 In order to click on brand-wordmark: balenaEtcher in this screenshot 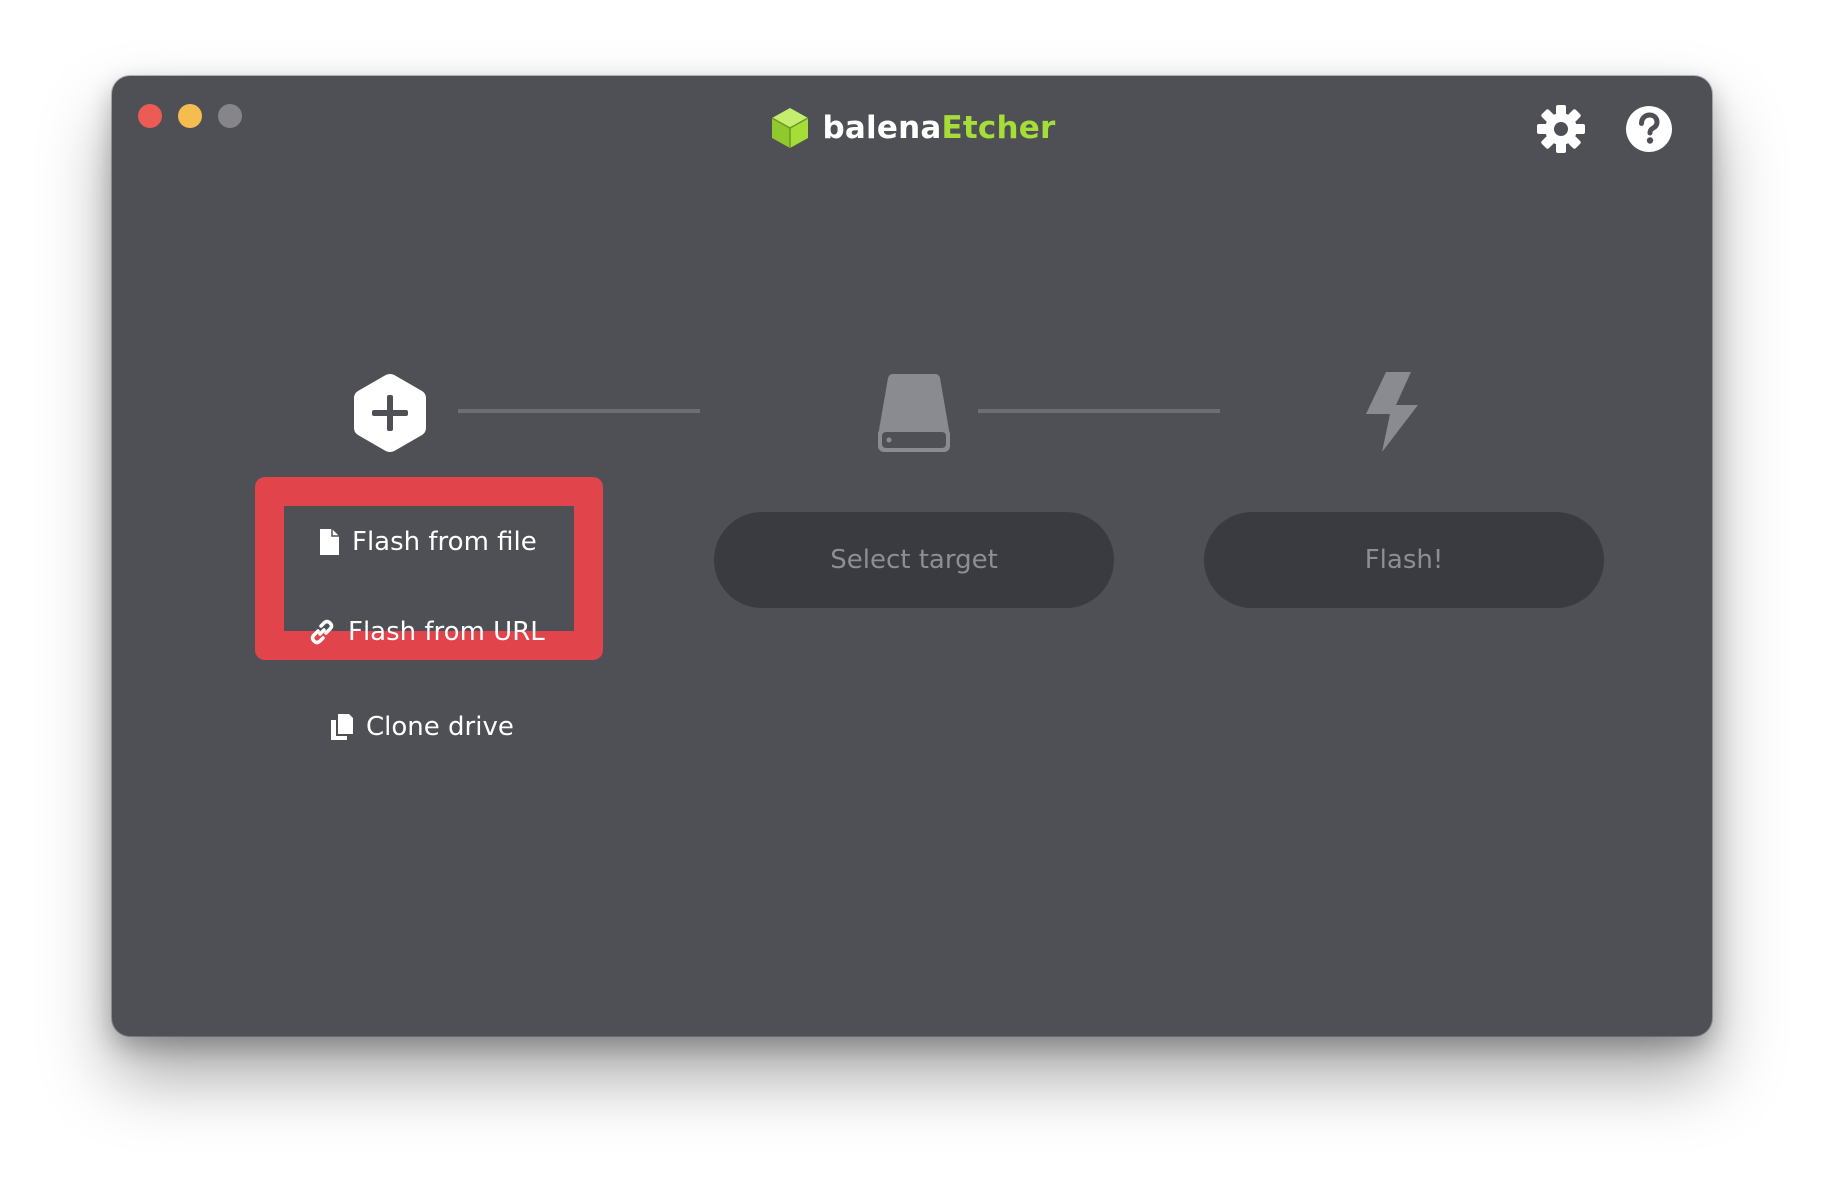, I will do `click(939, 128)`.